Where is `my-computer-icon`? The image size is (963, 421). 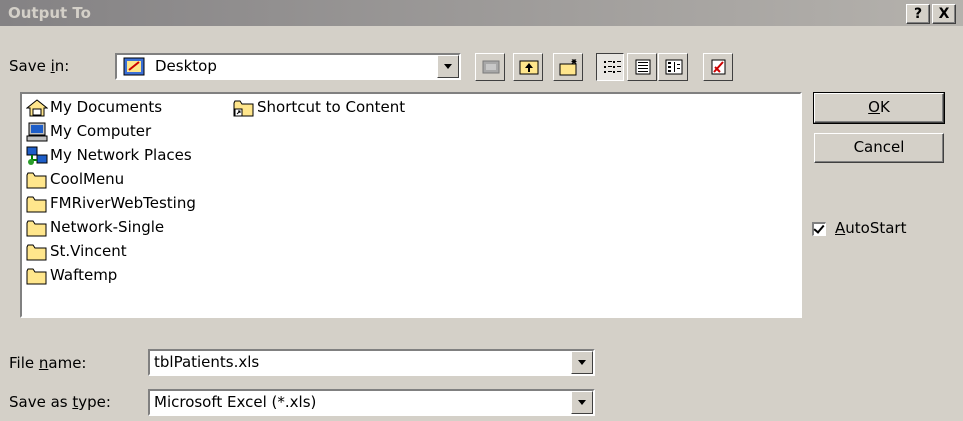 my-computer-icon is located at coordinates (37, 132).